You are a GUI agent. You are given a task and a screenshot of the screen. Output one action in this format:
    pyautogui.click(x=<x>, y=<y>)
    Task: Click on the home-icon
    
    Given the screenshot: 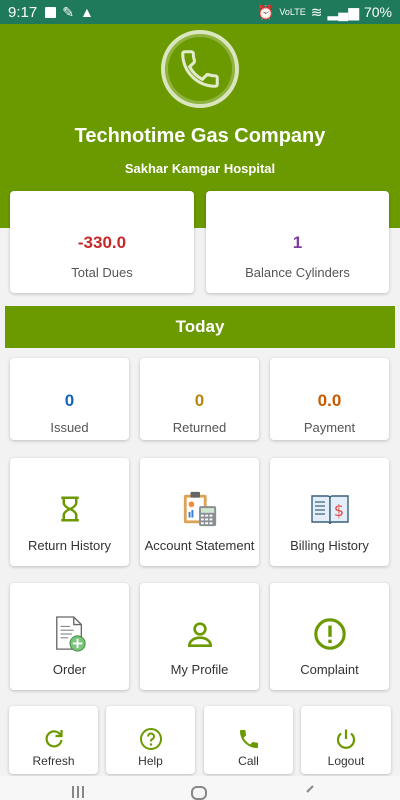 What is the action you would take?
    pyautogui.click(x=199, y=790)
    